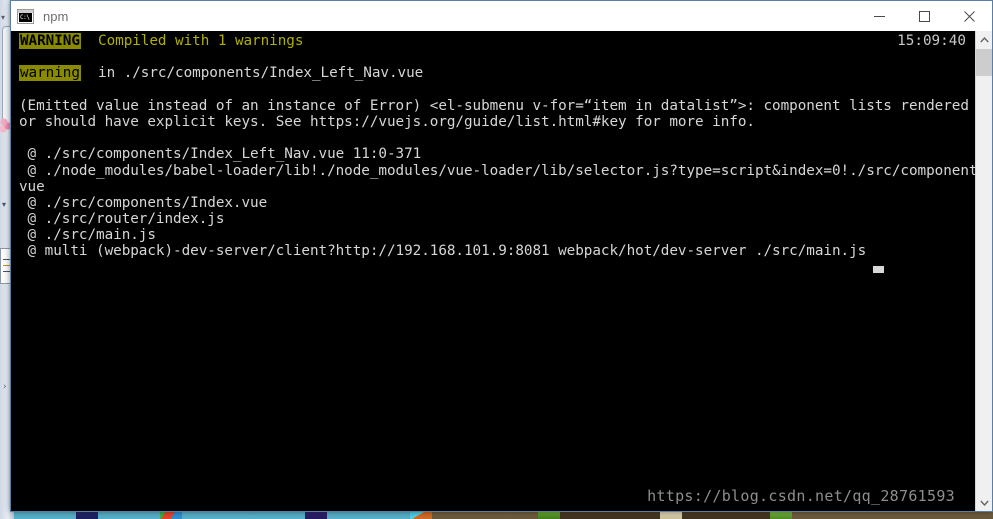 Image resolution: width=993 pixels, height=519 pixels. I want to click on maximize-icon, so click(924, 16).